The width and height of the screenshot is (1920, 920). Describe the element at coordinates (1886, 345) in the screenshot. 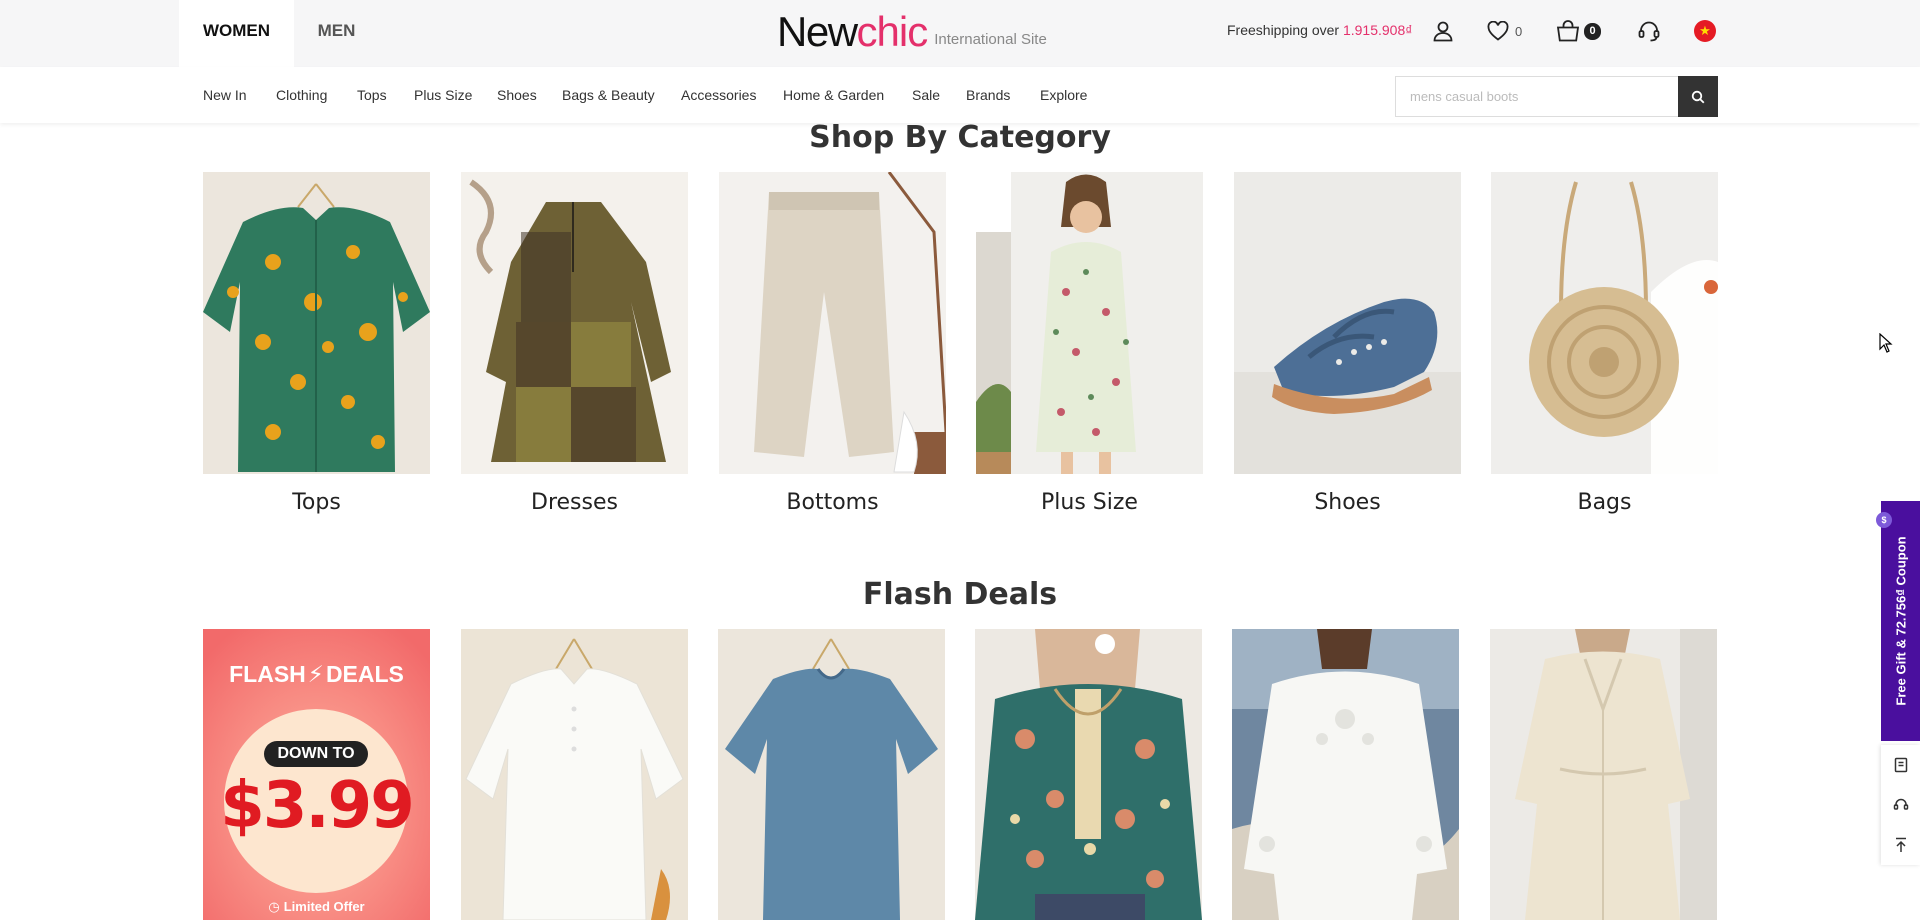

I see `mouse-cursor-icon` at that location.